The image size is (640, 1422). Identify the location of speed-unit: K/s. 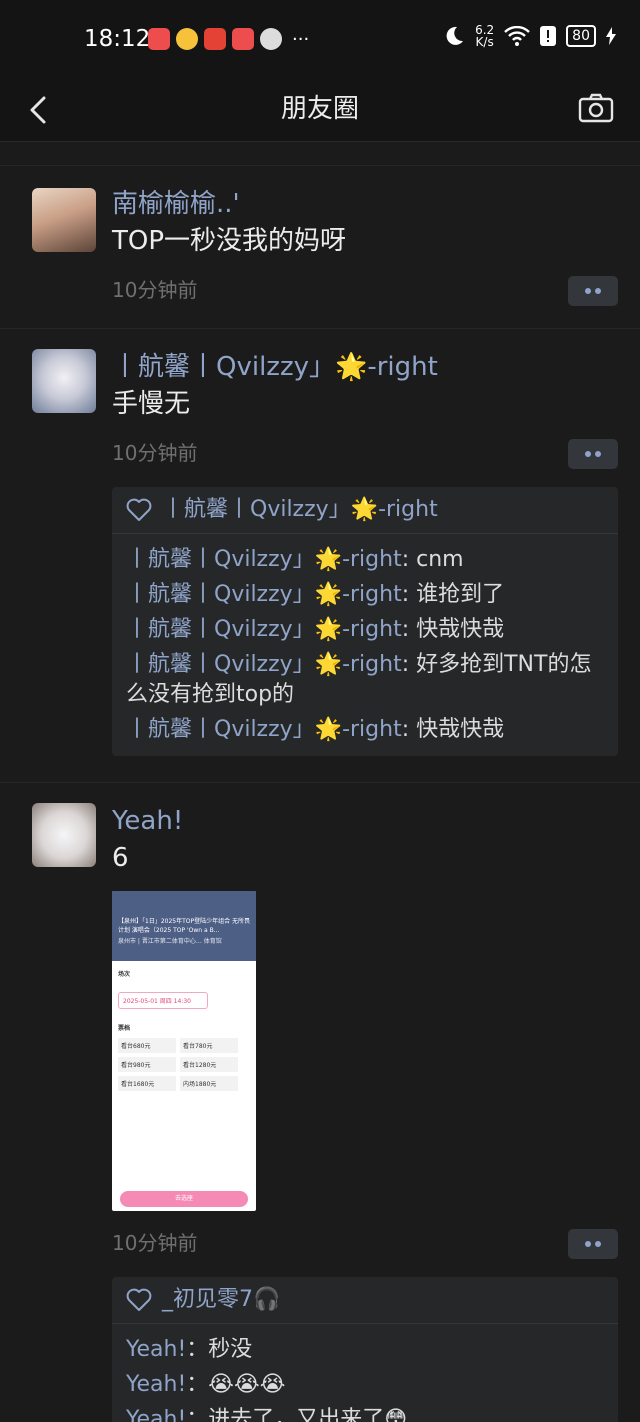
(484, 42).